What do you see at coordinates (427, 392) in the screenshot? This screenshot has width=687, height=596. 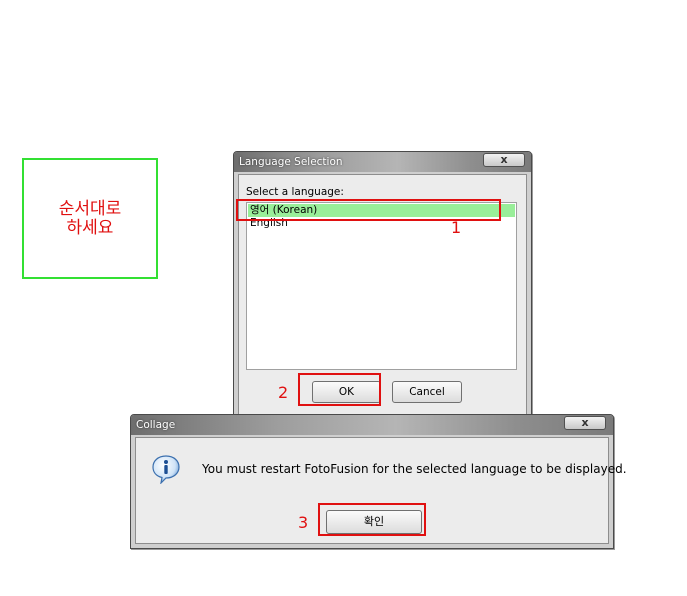 I see `cancel-button: Cancel` at bounding box center [427, 392].